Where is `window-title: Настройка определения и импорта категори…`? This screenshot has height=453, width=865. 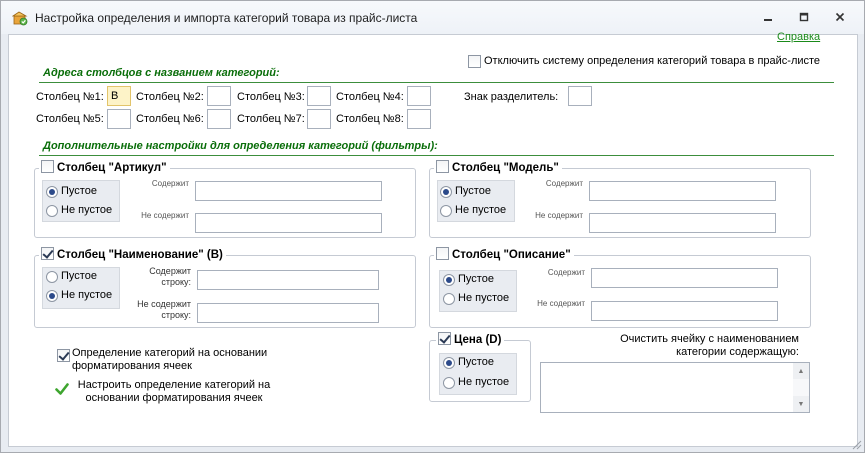
window-title: Настройка определения и импорта категори… is located at coordinates (226, 18).